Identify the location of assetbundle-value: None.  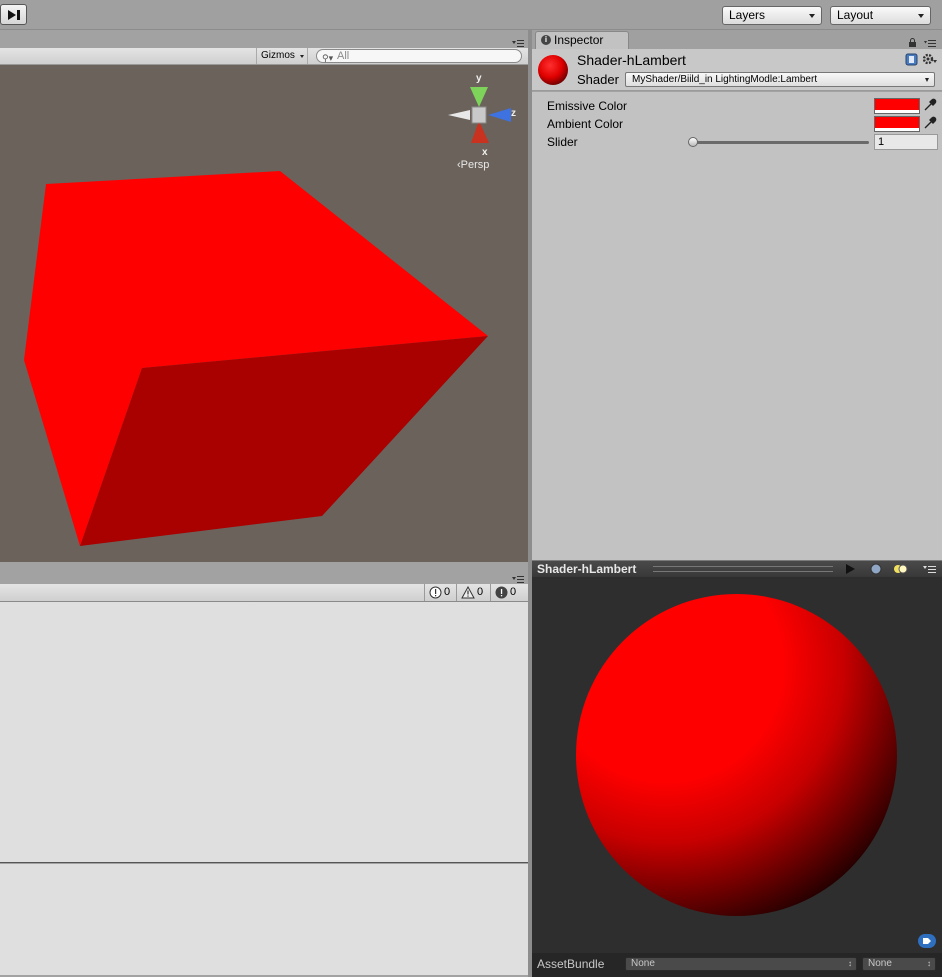
(643, 963).